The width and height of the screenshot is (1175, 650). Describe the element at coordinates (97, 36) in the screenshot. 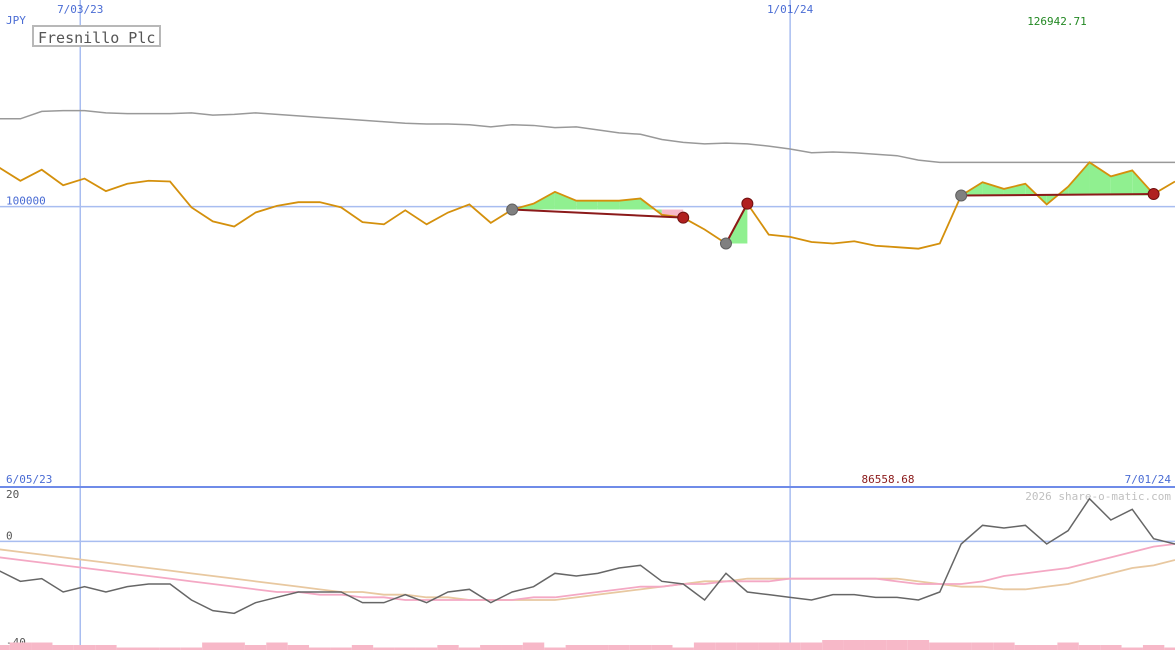

I see `chart-title: Fresnillo Plc` at that location.